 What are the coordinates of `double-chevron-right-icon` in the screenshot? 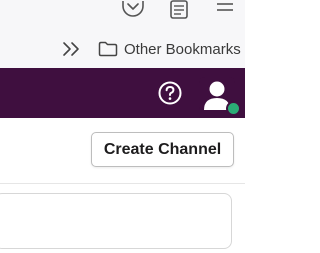 It's located at (72, 49).